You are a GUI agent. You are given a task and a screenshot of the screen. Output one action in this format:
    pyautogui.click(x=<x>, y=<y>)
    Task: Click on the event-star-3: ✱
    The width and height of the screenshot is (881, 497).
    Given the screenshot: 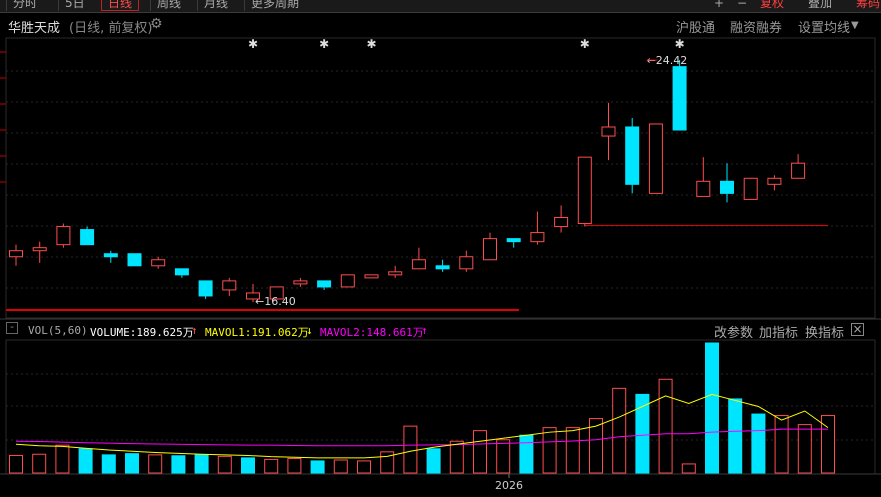 What is the action you would take?
    pyautogui.click(x=585, y=44)
    